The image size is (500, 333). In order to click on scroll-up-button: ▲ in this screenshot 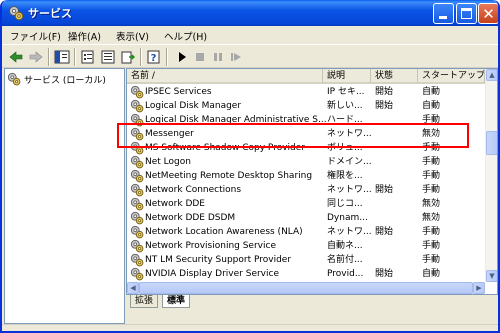, I will do `click(491, 75)`.